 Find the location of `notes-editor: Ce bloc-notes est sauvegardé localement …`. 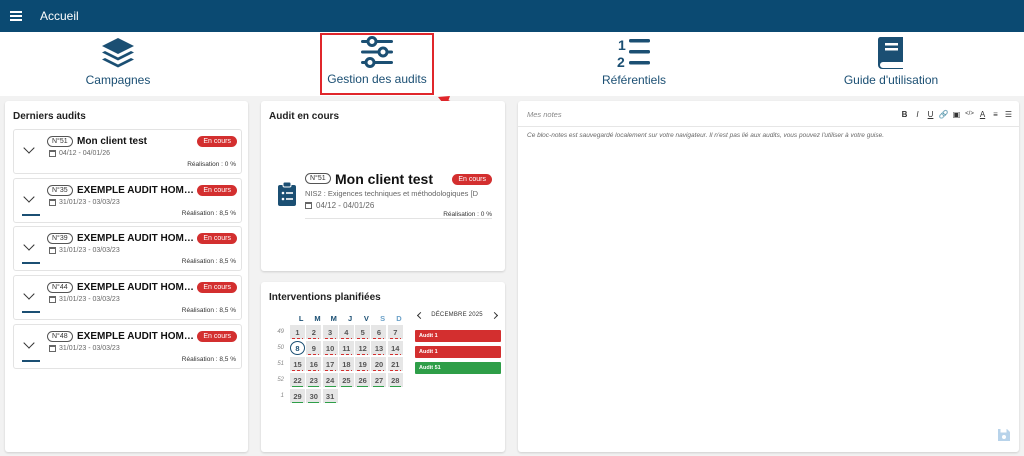

notes-editor: Ce bloc-notes est sauvegardé localement … is located at coordinates (705, 135).